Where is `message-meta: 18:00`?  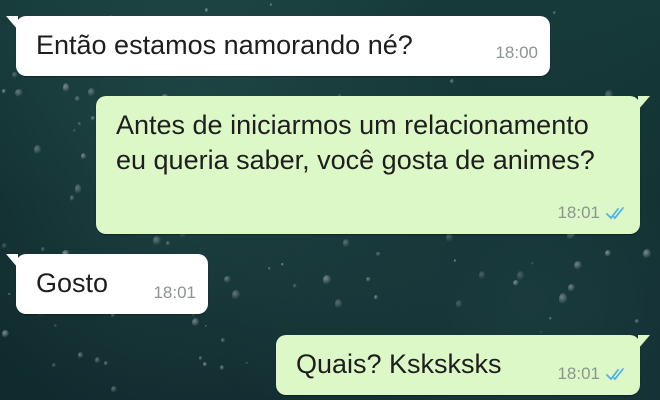 message-meta: 18:00 is located at coordinates (516, 53).